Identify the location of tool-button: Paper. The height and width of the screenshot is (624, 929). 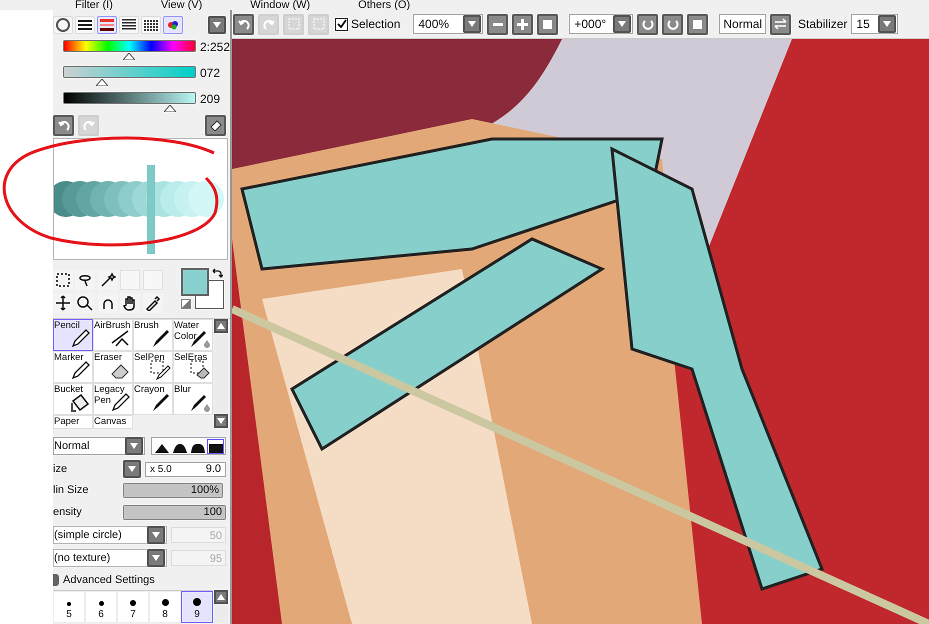
(73, 422).